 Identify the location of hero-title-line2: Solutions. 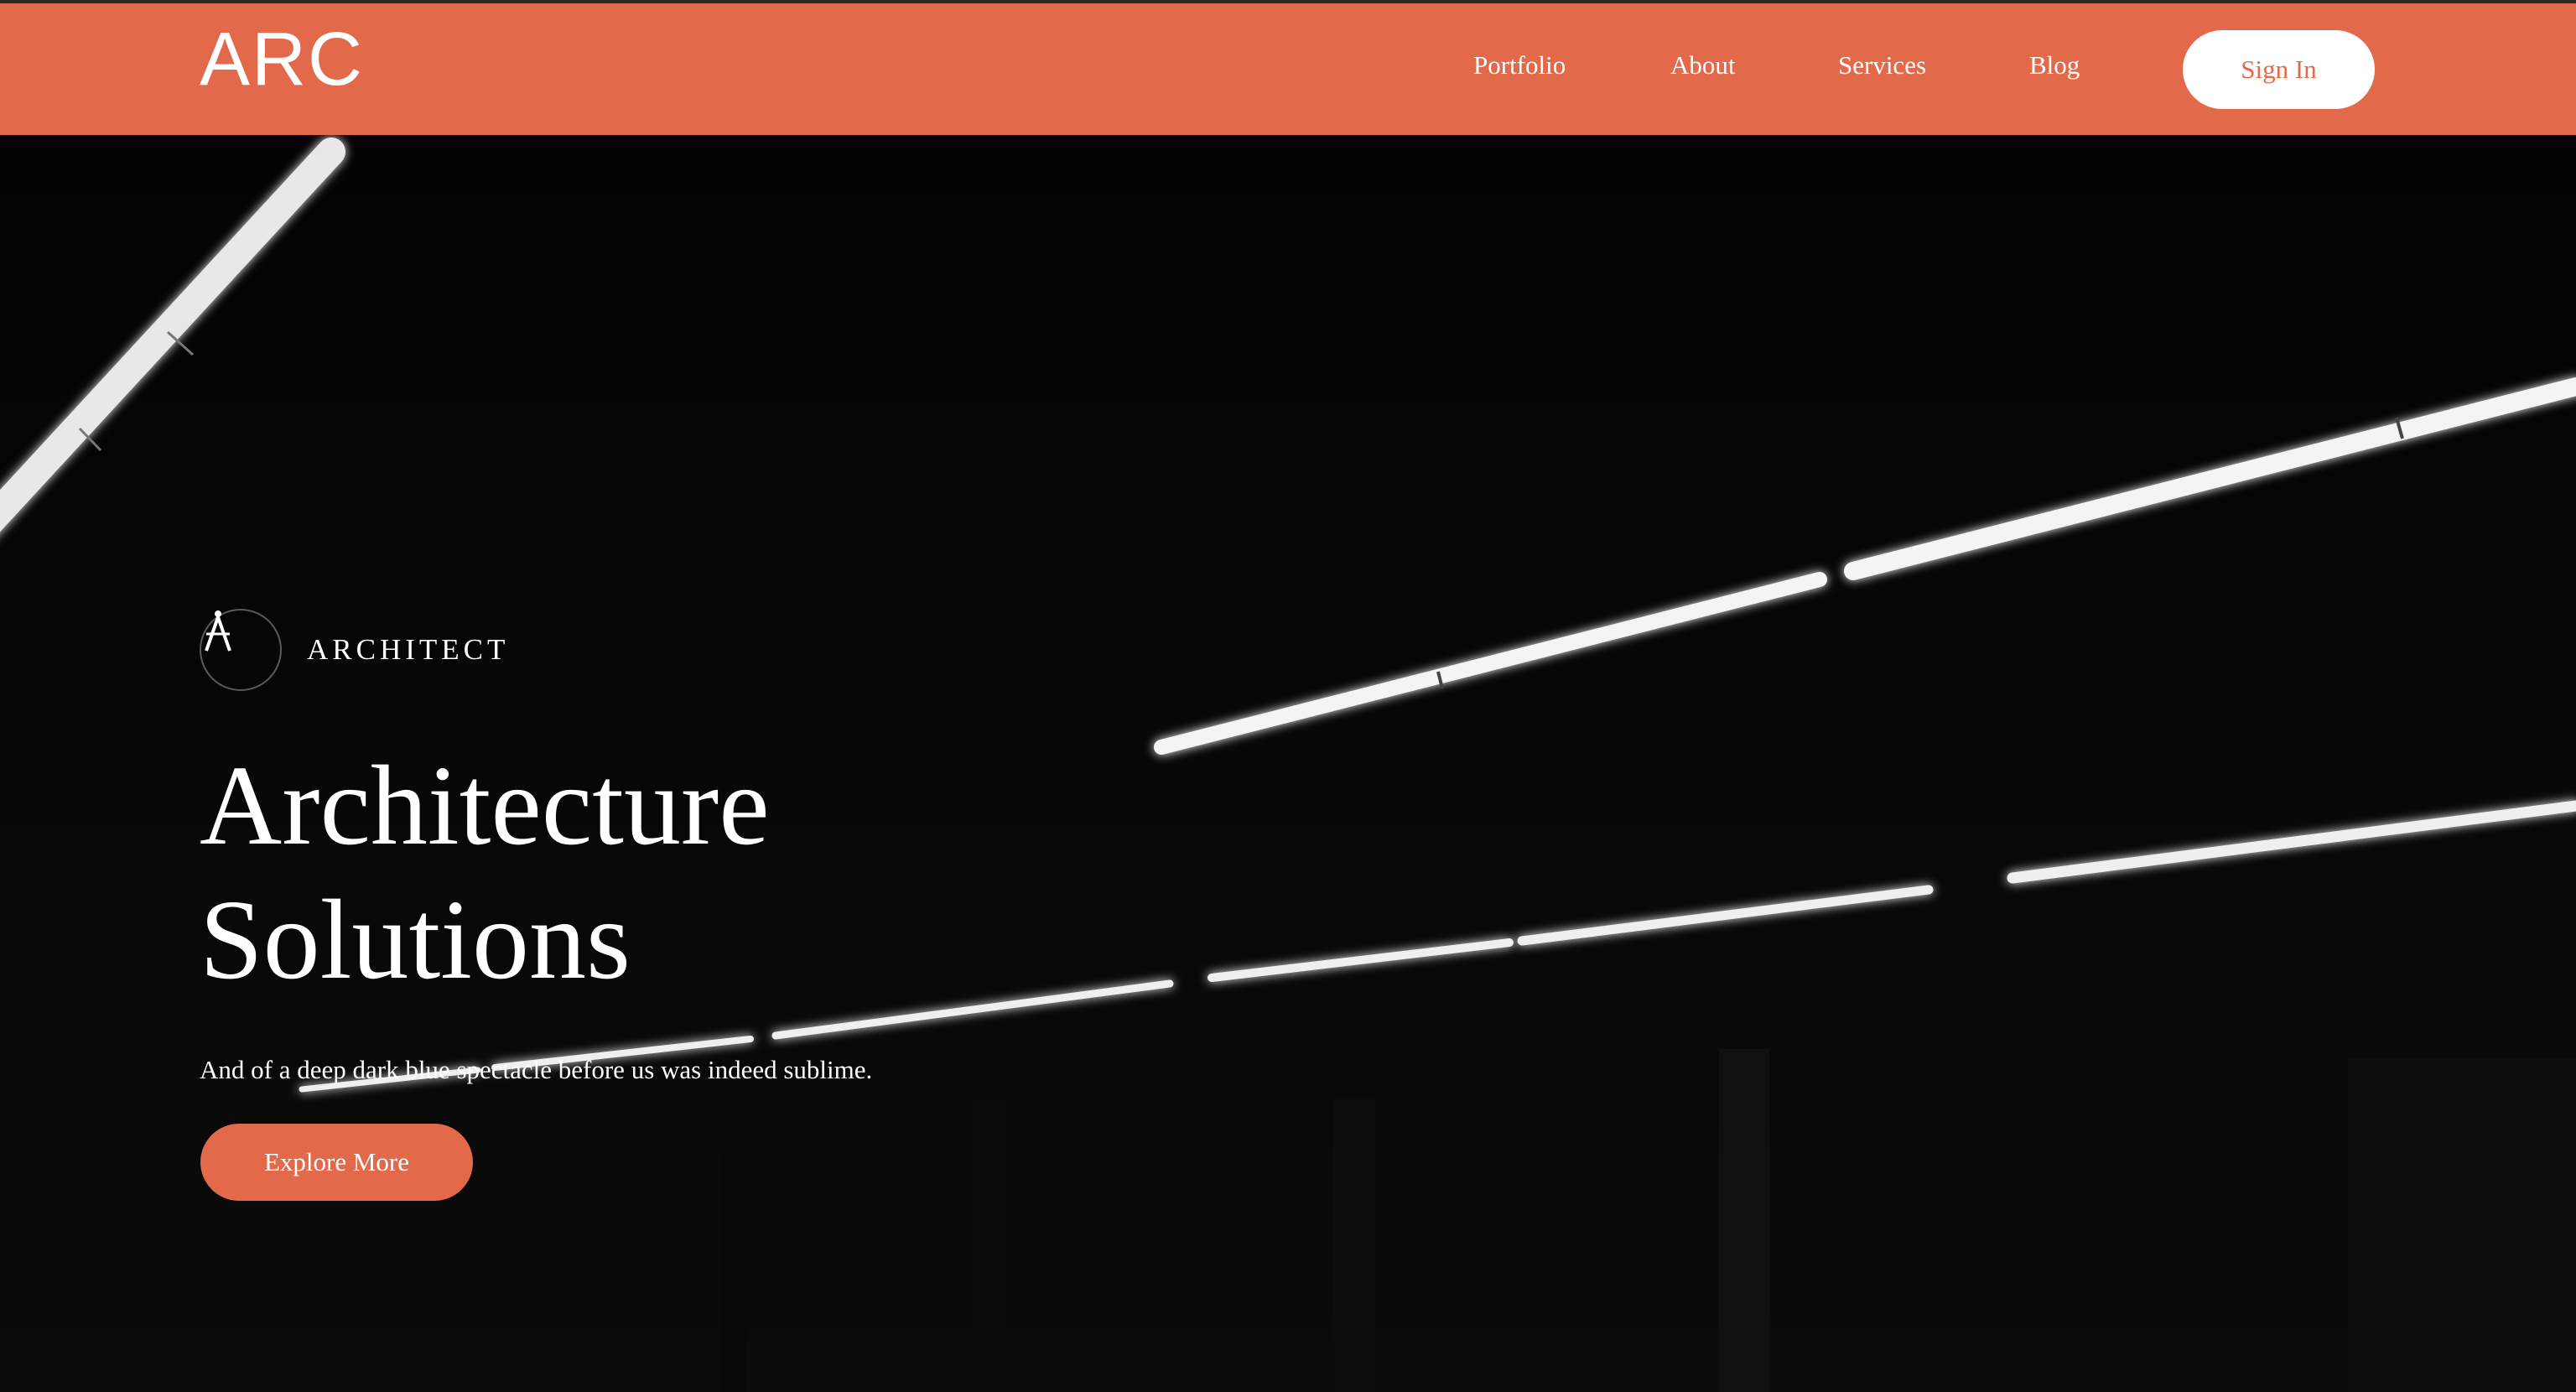
(415, 940).